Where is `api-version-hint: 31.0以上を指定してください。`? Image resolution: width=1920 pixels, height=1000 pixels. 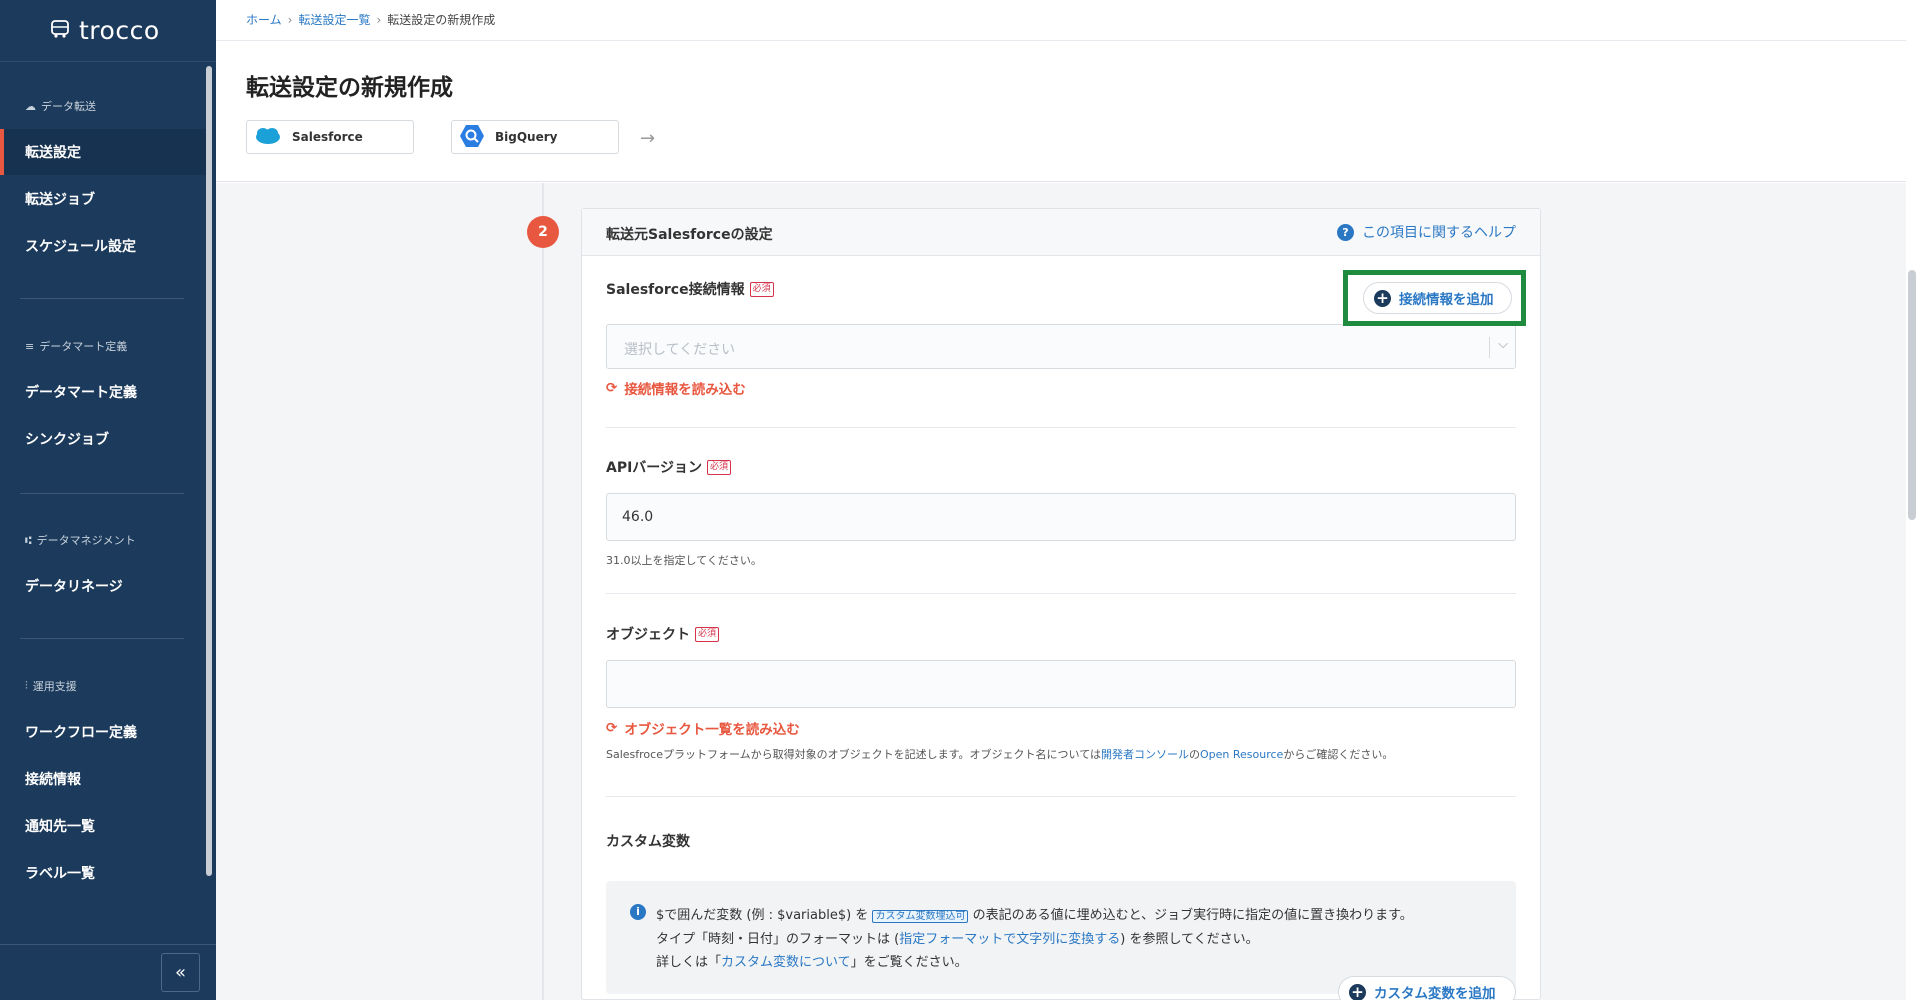
api-version-hint: 31.0以上を指定してください。 is located at coordinates (684, 560).